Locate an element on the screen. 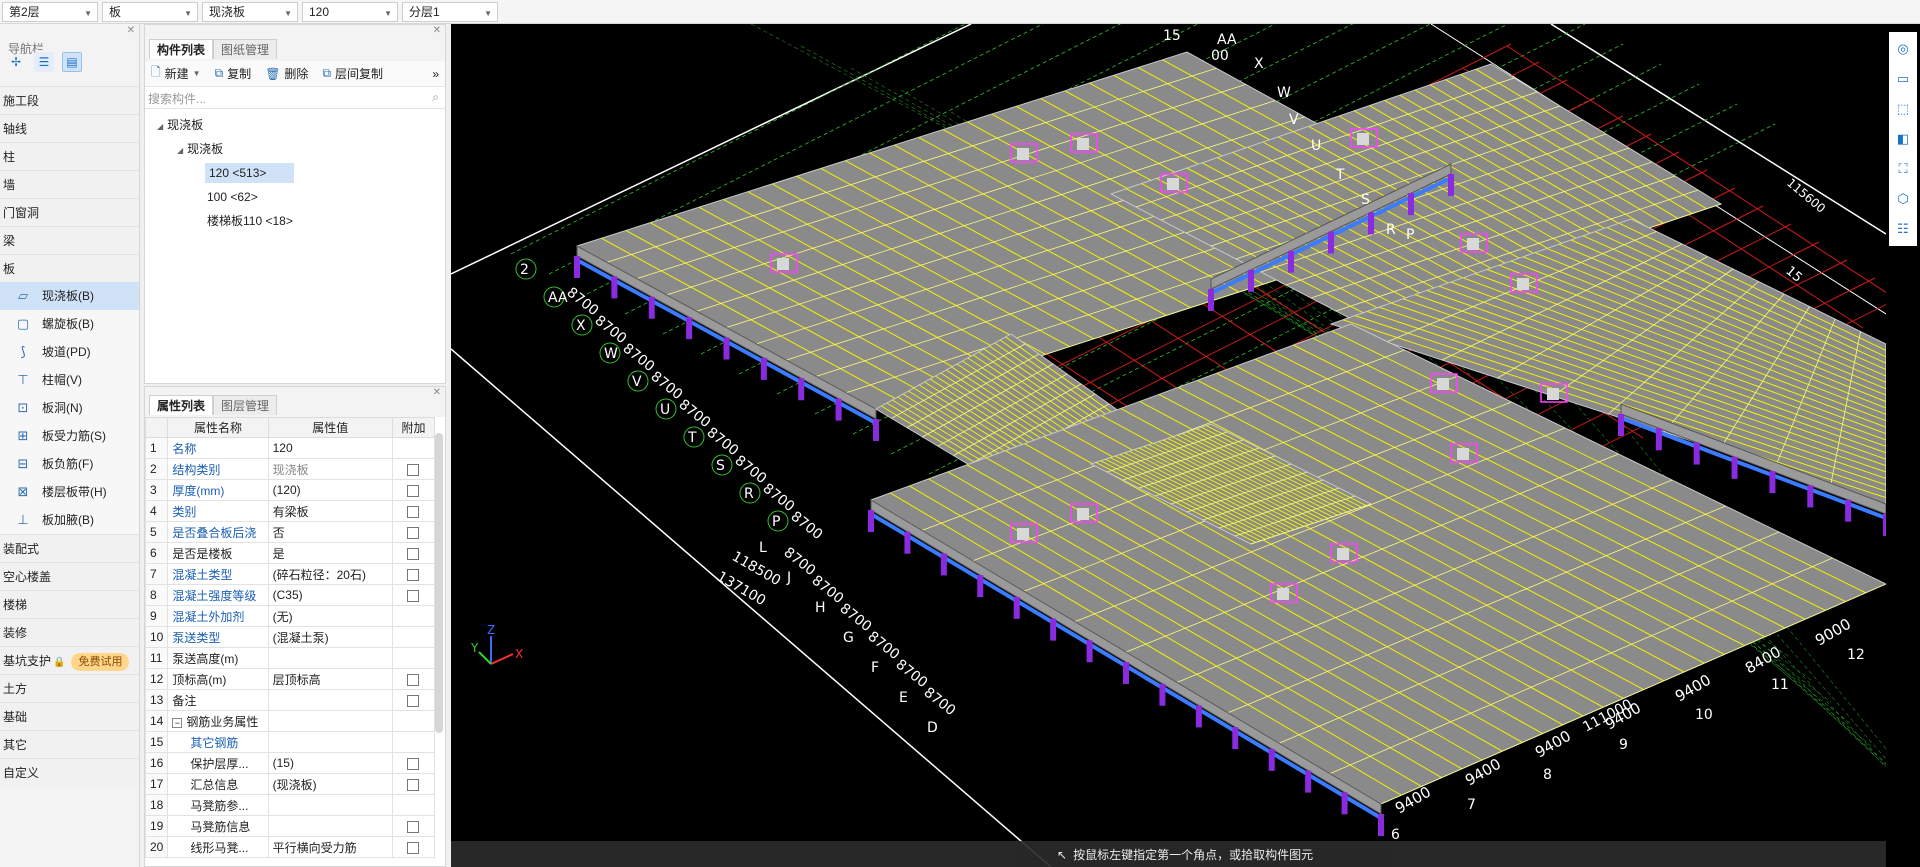  tree-item-120: 120 <513> is located at coordinates (295, 173).